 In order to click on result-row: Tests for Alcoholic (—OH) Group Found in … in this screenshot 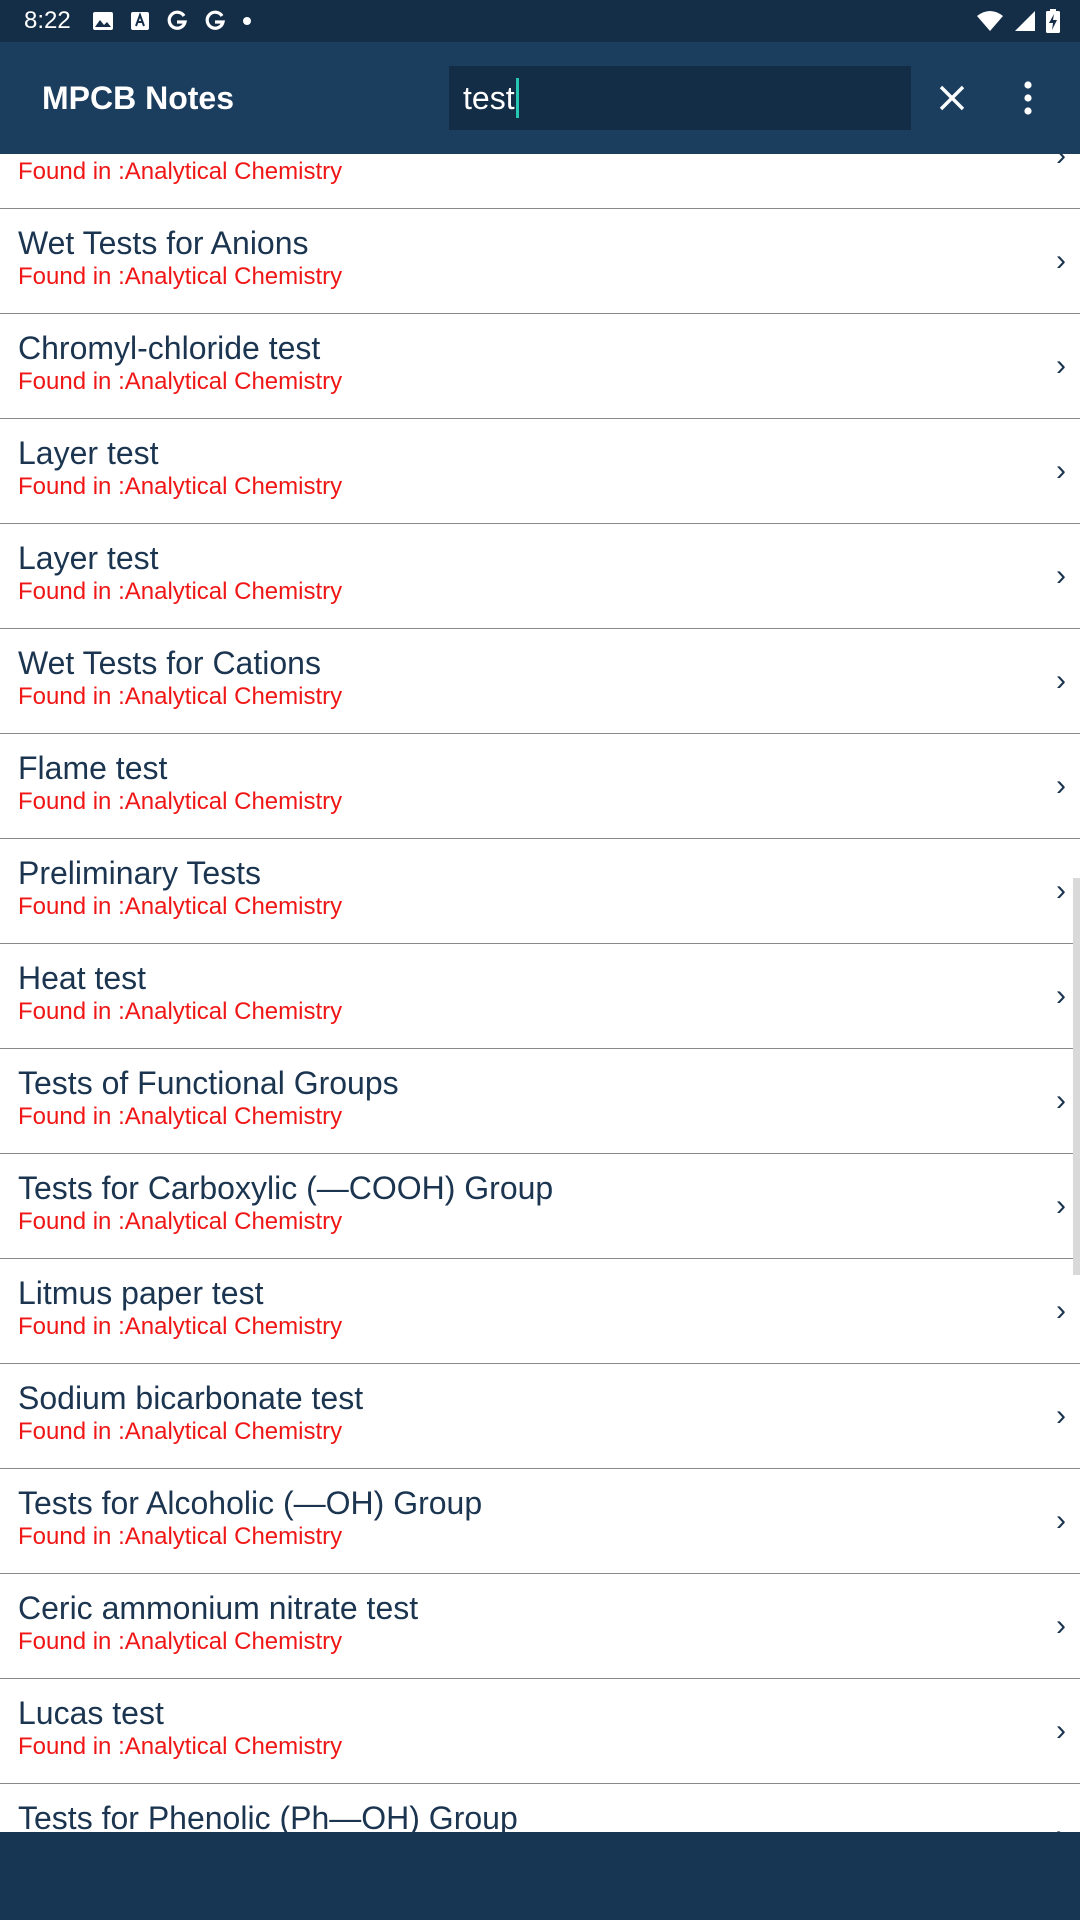, I will do `click(540, 1521)`.